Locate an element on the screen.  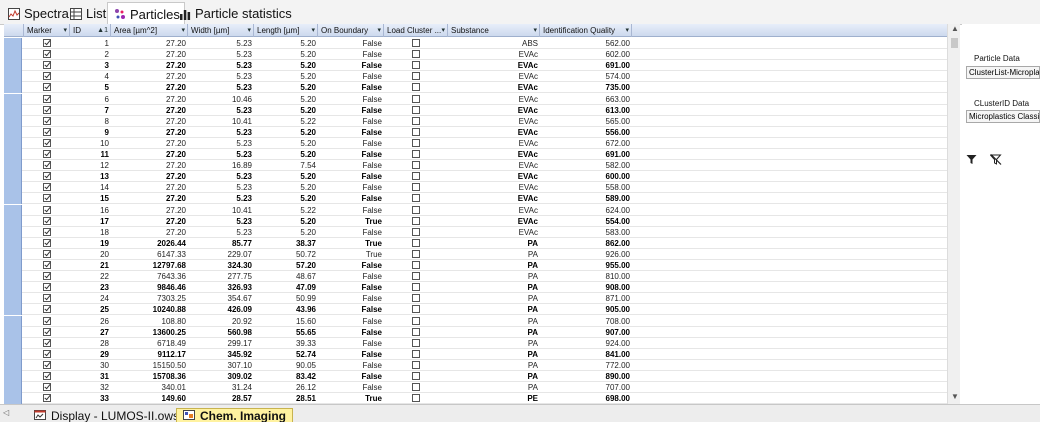
table-row: 10 27.20 5.23 5.20 False EVAc 672.00 is located at coordinates (475, 143).